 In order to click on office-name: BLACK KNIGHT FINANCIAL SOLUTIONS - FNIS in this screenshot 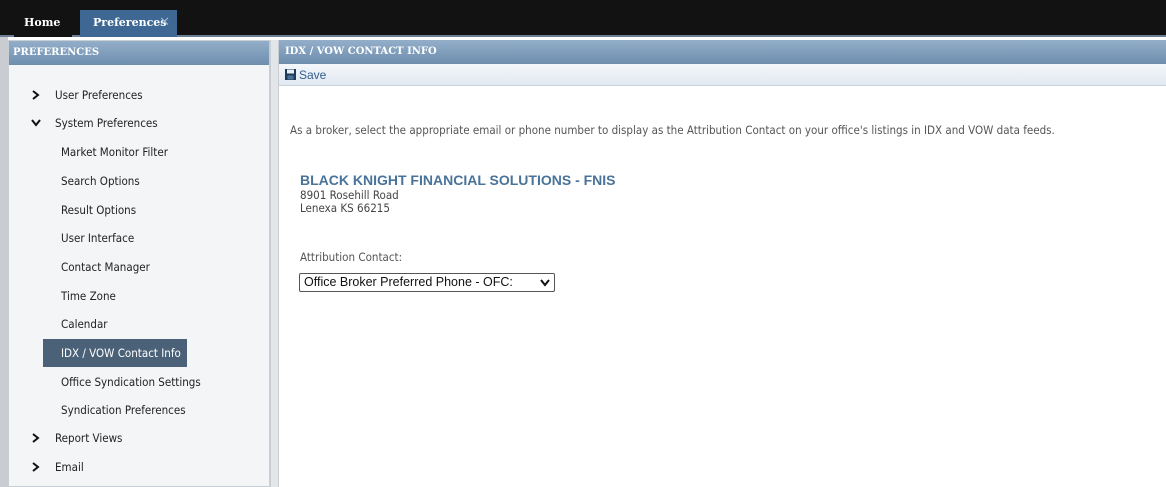, I will do `click(458, 180)`.